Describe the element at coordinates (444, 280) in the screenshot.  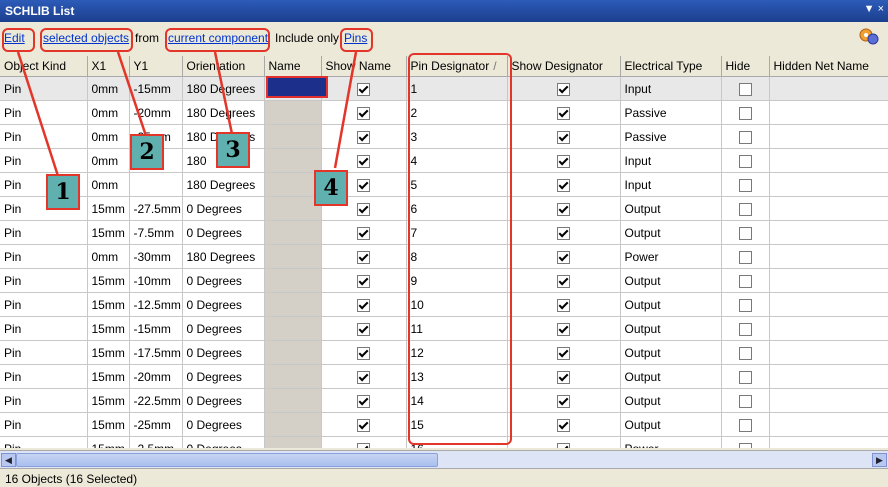
I see `table-row: Pin 15mm -10mm 0 Degrees 9 Output` at that location.